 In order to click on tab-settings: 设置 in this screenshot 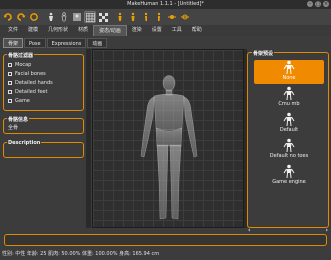, I will do `click(157, 30)`.